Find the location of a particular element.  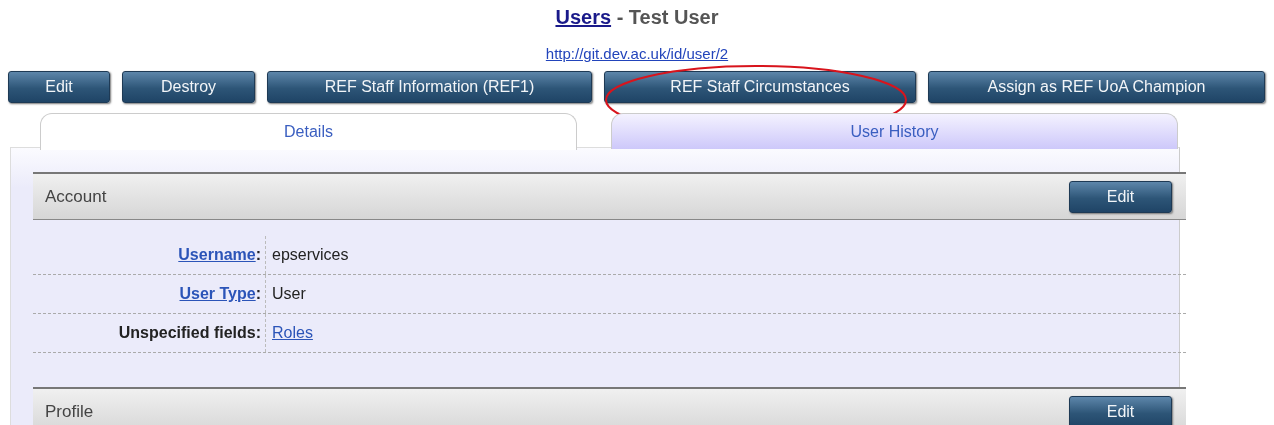

field-link: User Type is located at coordinates (217, 294).